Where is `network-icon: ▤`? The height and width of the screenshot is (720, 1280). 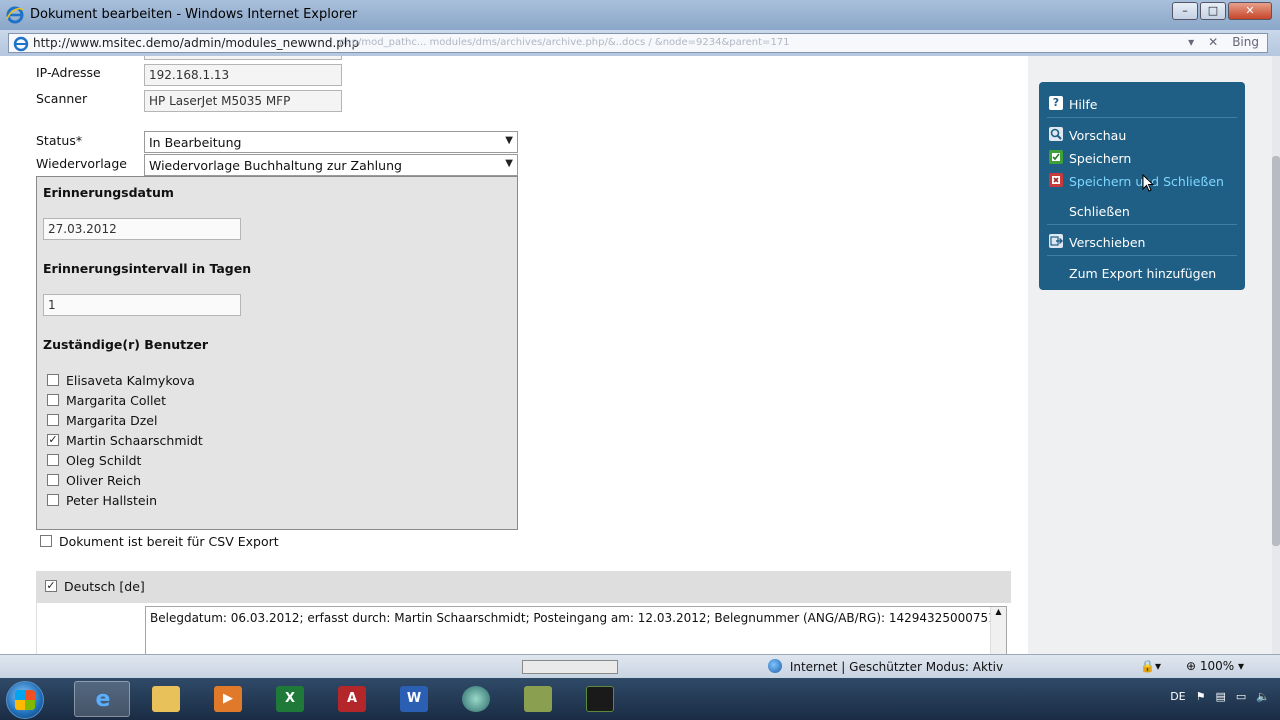 network-icon: ▤ is located at coordinates (1220, 696).